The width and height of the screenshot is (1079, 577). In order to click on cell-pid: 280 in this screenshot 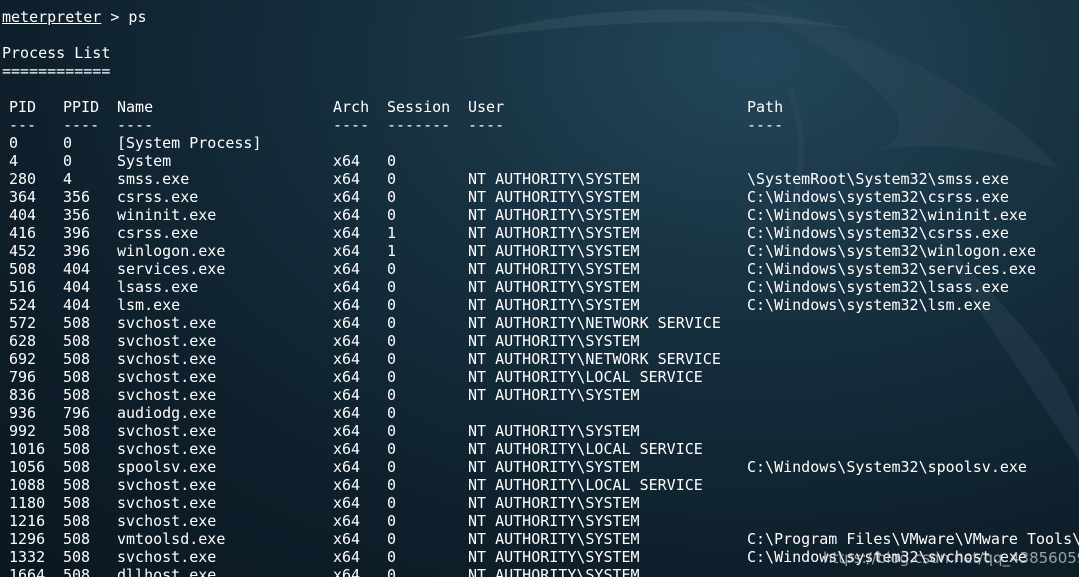, I will do `click(23, 179)`.